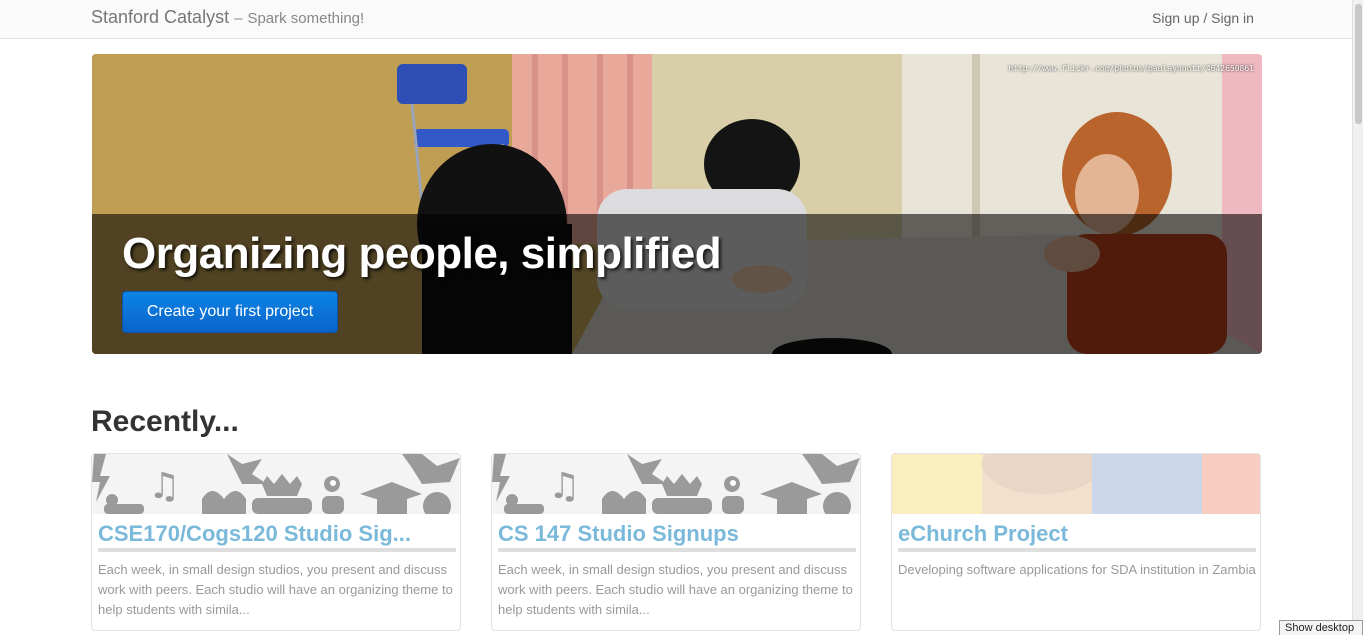 This screenshot has height=635, width=1363. What do you see at coordinates (1358, 64) in the screenshot?
I see `scrollbar-thumb` at bounding box center [1358, 64].